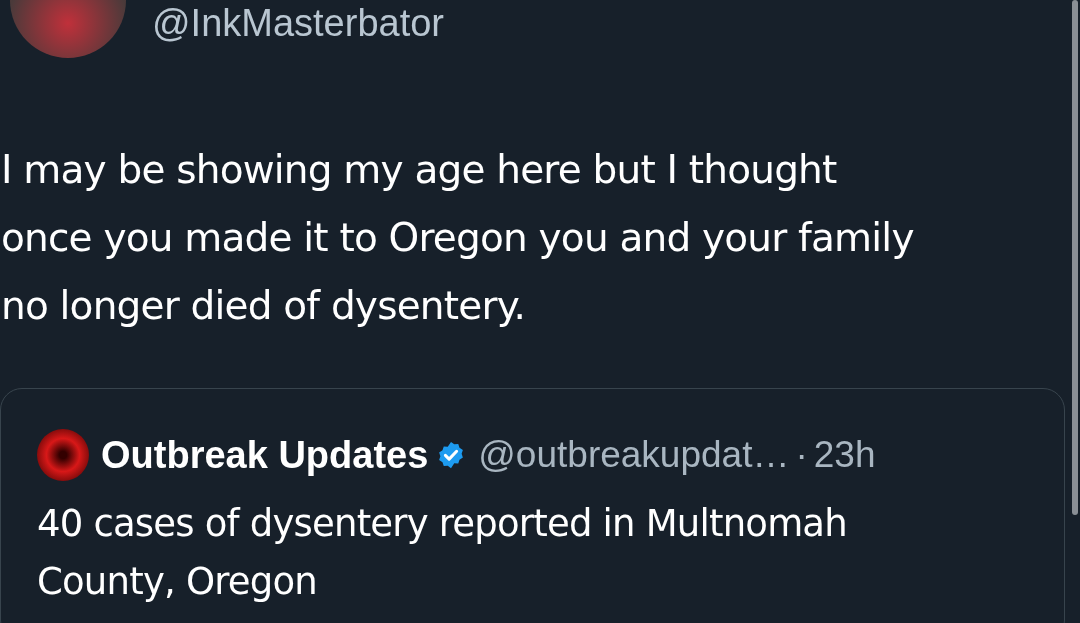  I want to click on avatar-image, so click(63, 455).